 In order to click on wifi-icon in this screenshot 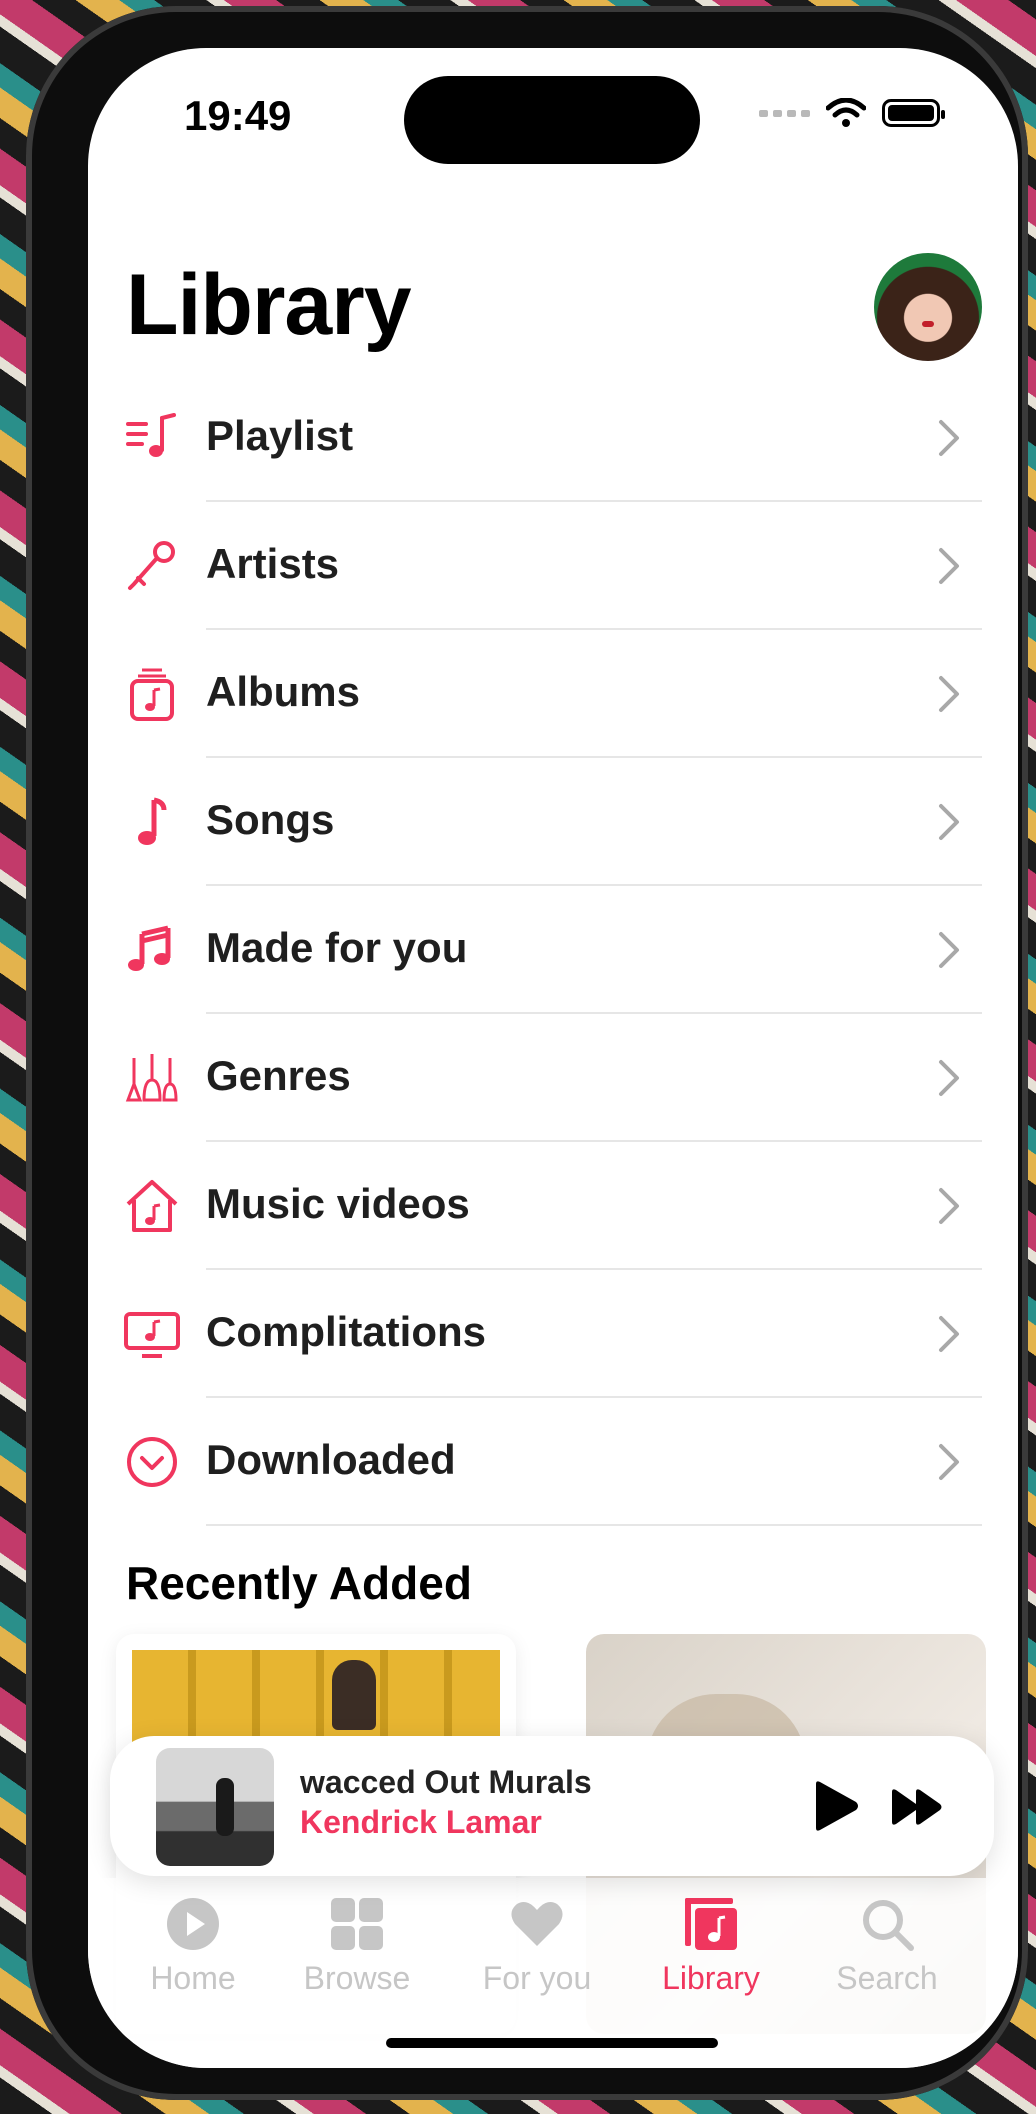, I will do `click(846, 112)`.